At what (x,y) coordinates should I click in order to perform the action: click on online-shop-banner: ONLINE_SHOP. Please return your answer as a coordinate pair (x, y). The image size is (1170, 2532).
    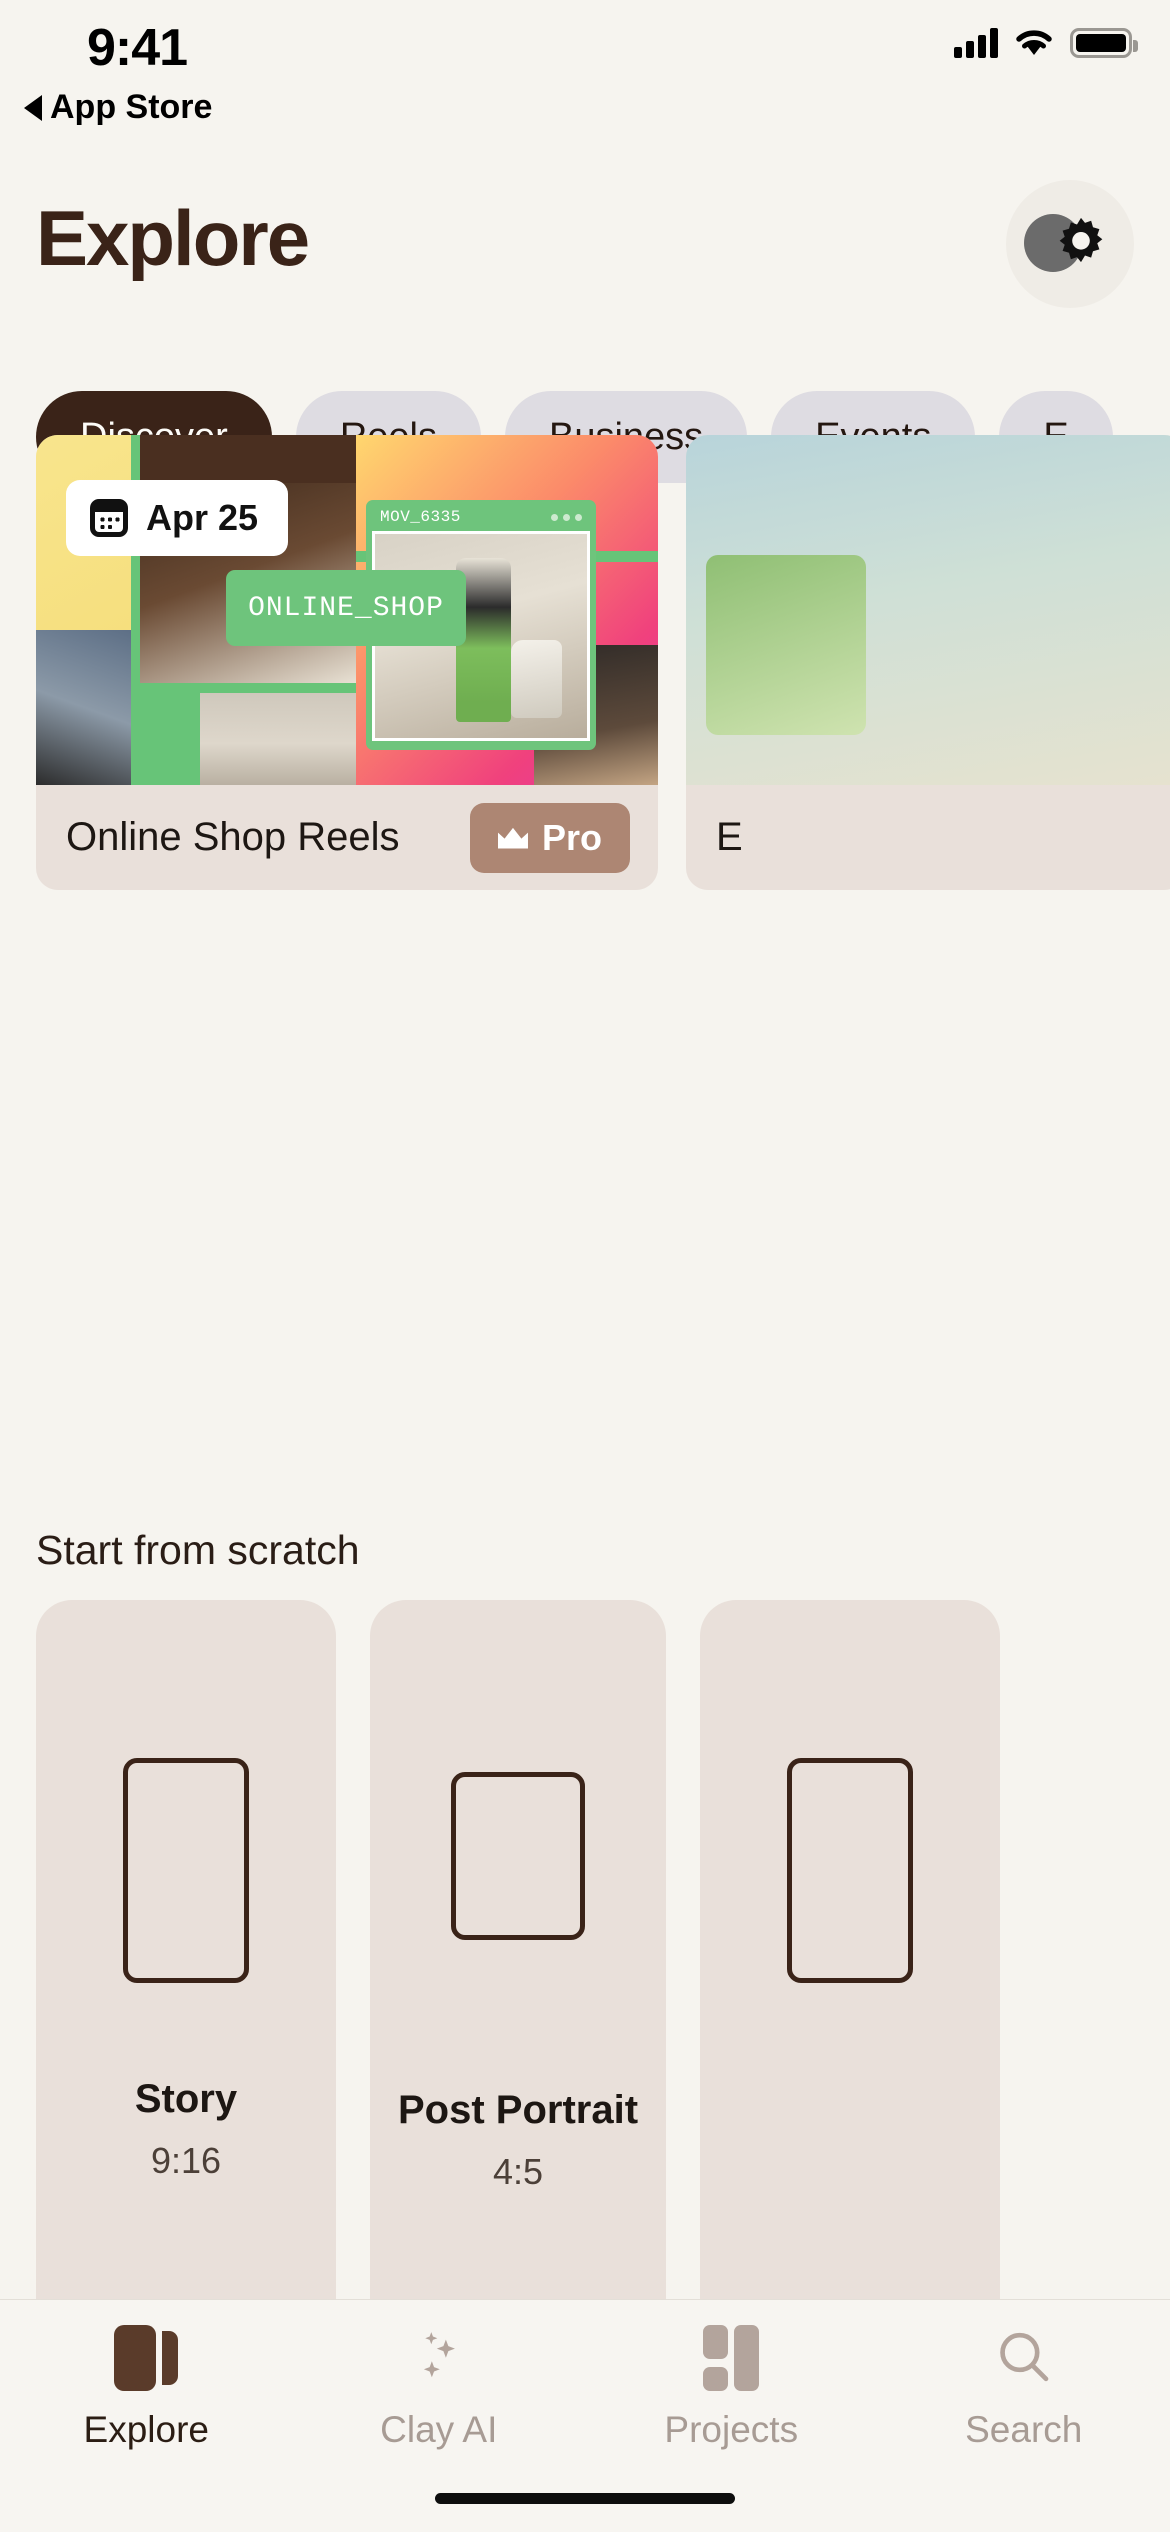
    Looking at the image, I should click on (346, 608).